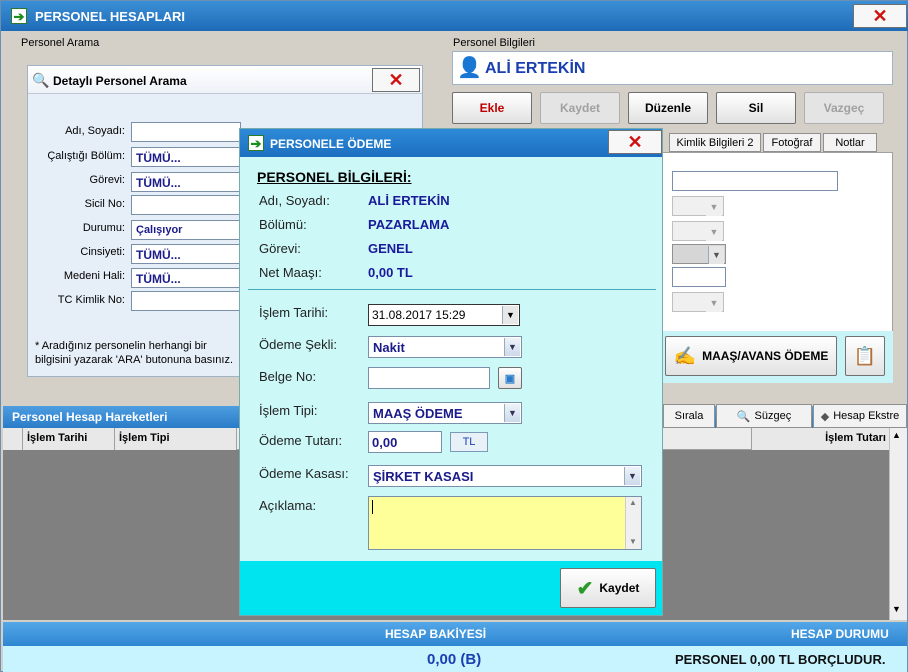 The height and width of the screenshot is (672, 908). I want to click on durum-select: Çalışıyor, so click(186, 230).